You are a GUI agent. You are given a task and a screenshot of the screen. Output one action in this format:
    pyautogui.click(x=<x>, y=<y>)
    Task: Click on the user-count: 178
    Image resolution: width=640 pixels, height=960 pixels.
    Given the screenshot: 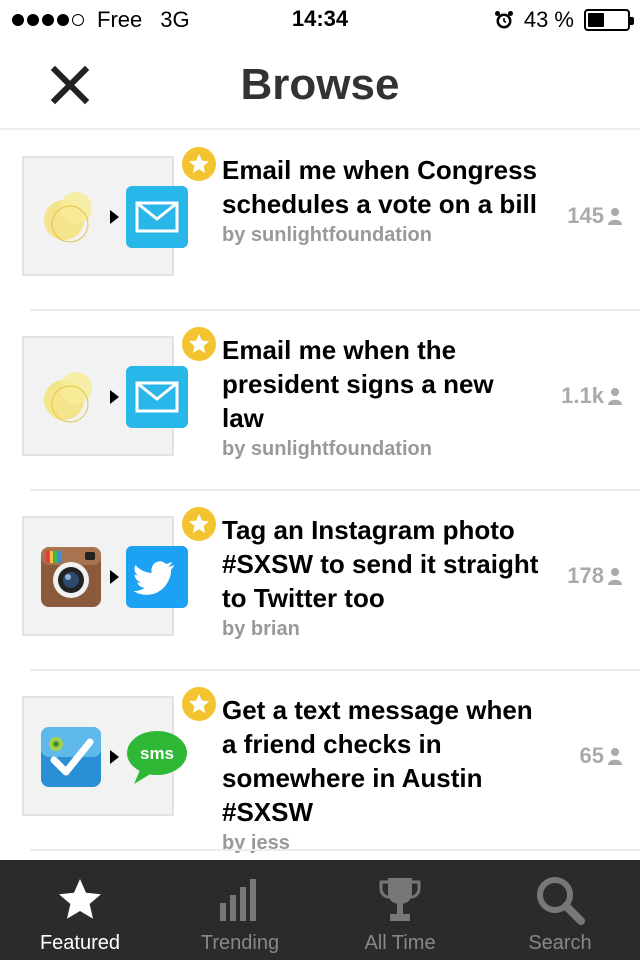 What is the action you would take?
    pyautogui.click(x=594, y=576)
    